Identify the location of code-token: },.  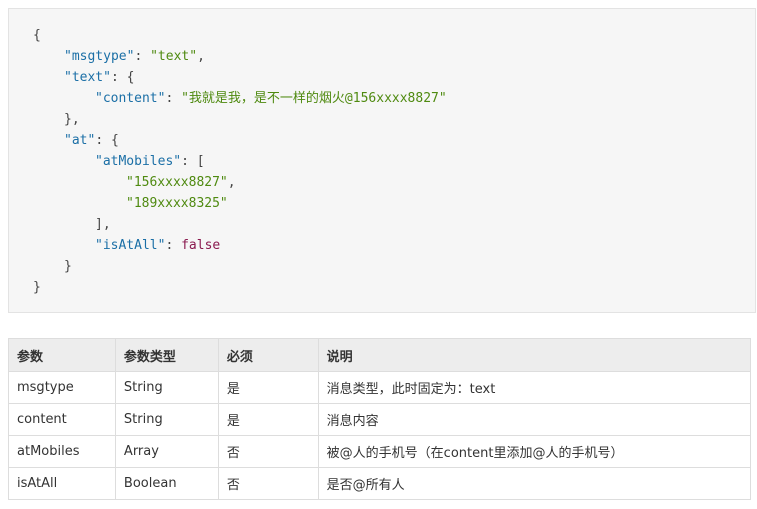
(72, 119).